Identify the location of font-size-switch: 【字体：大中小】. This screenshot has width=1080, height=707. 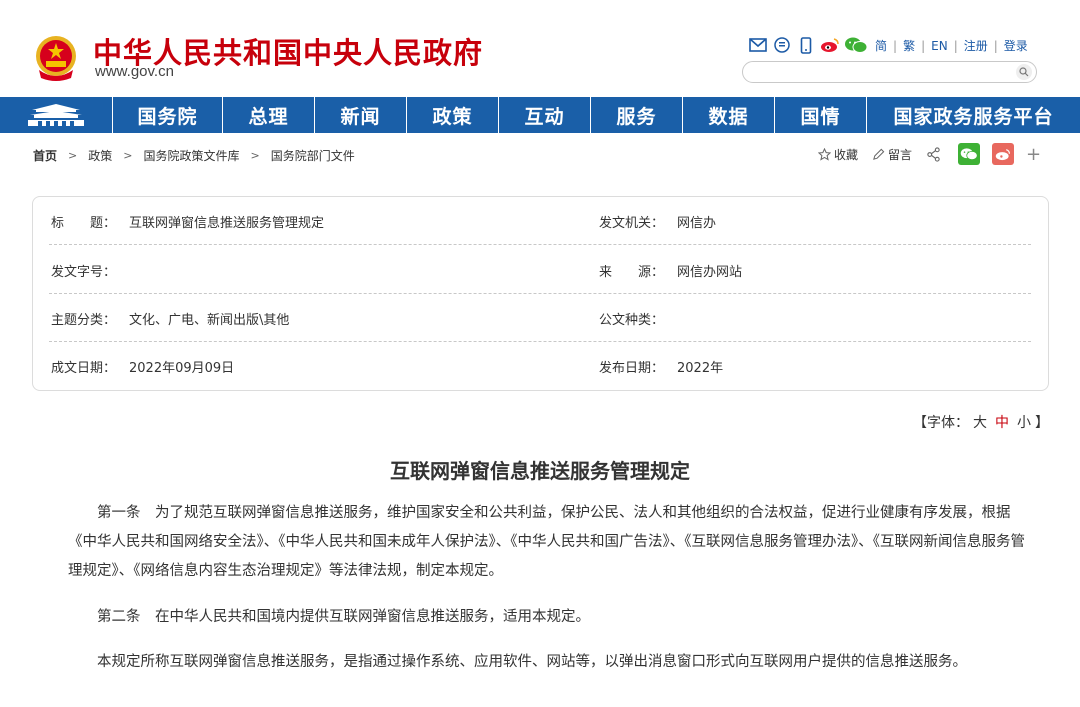
(981, 422).